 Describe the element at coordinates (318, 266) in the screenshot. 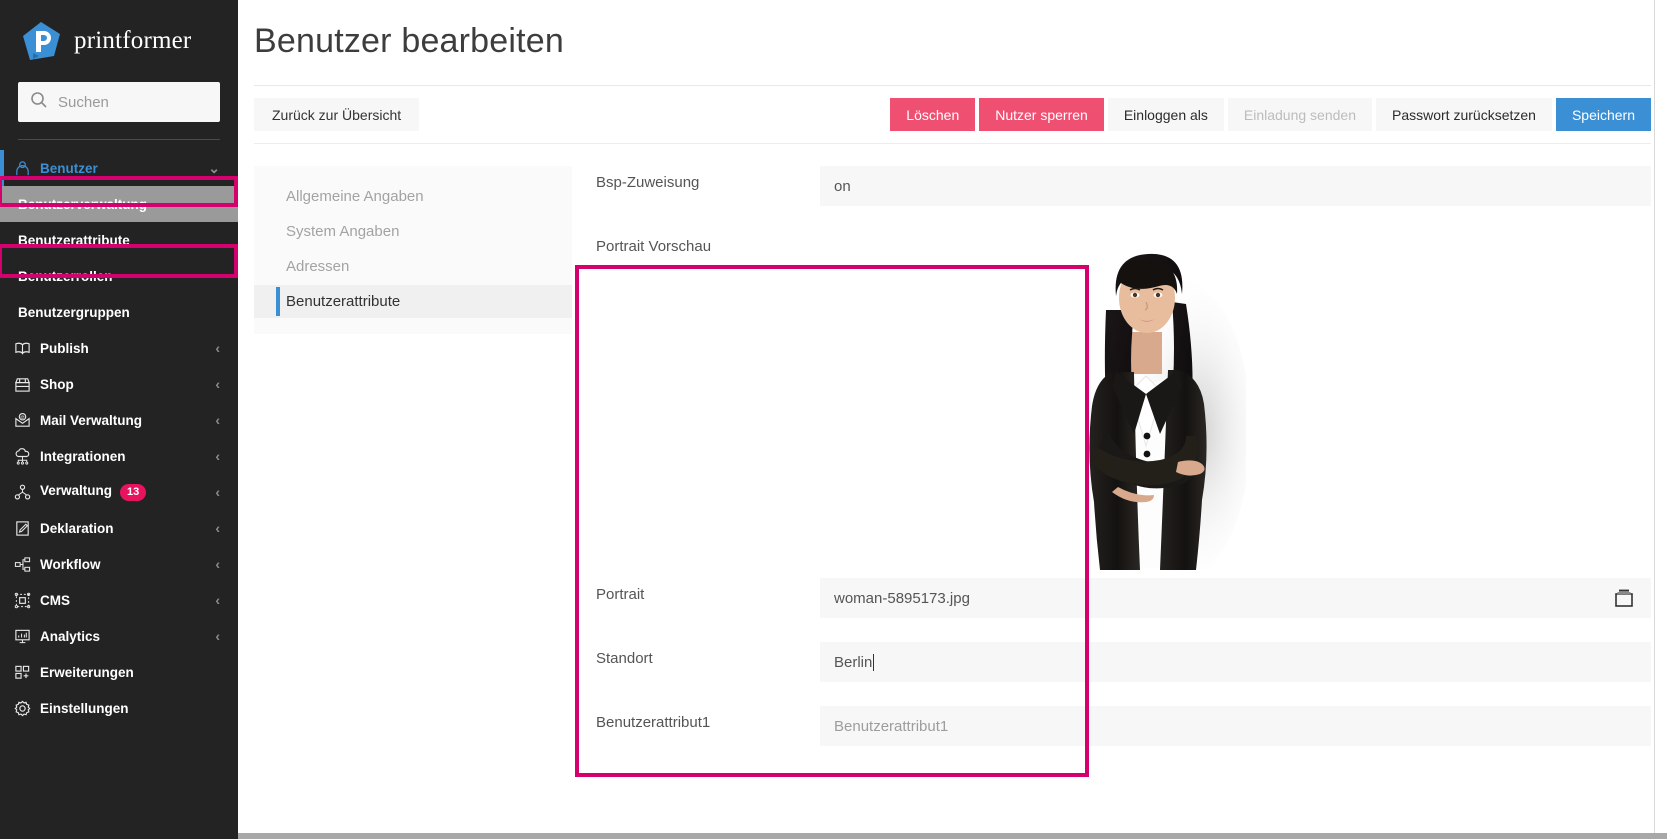

I see `tab-label: Adressen` at that location.